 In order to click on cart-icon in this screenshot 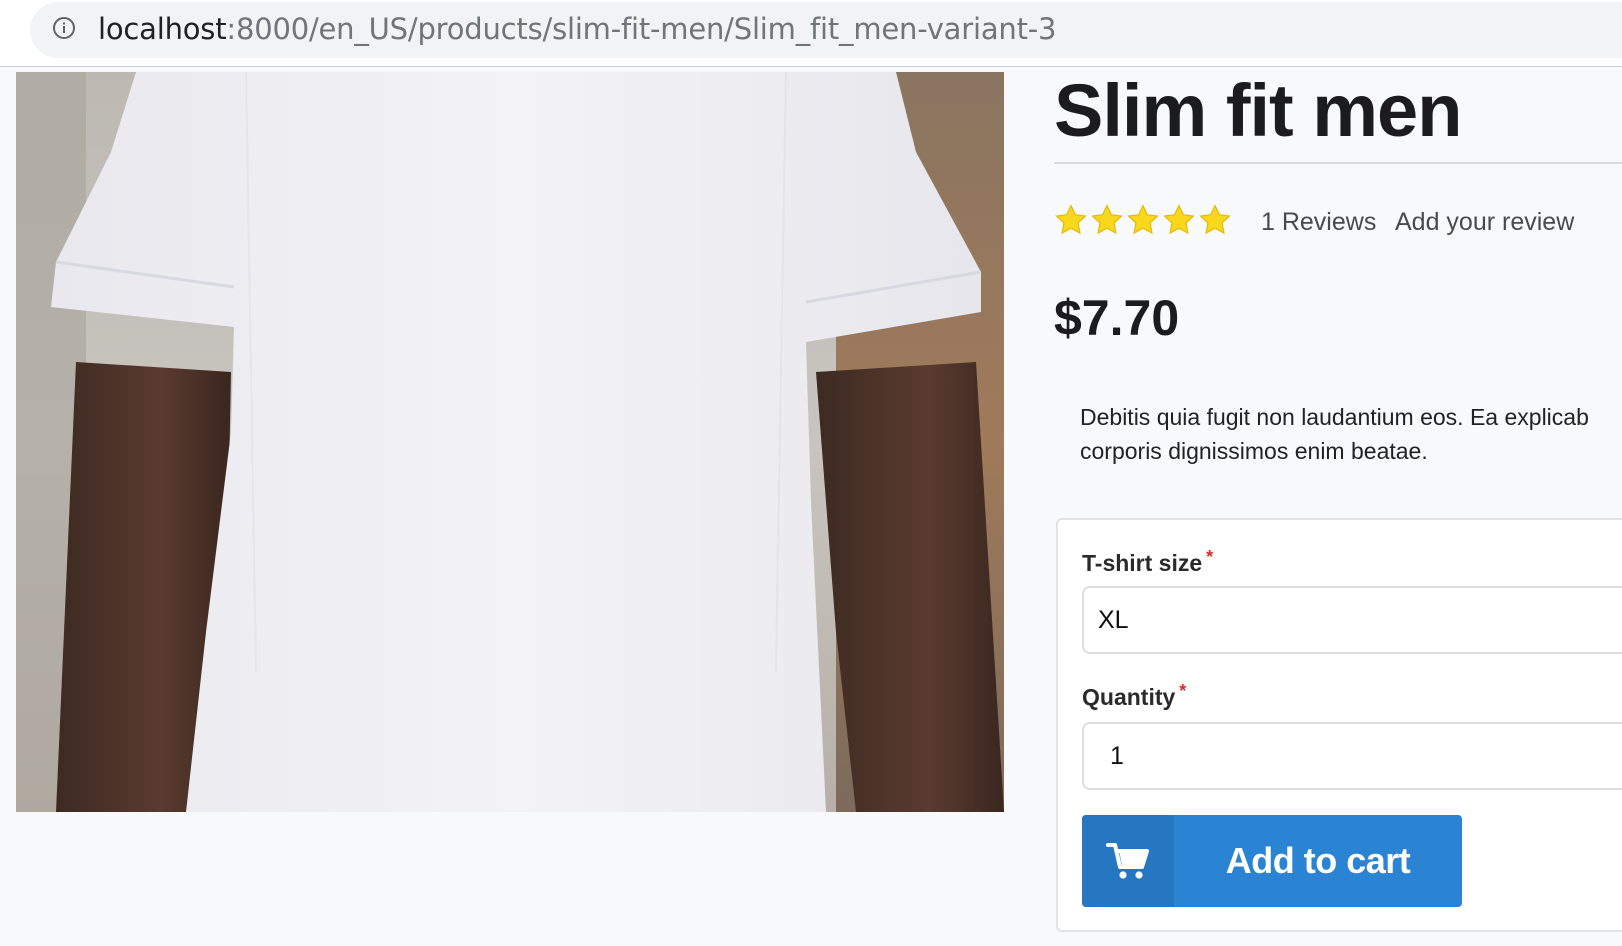, I will do `click(1127, 861)`.